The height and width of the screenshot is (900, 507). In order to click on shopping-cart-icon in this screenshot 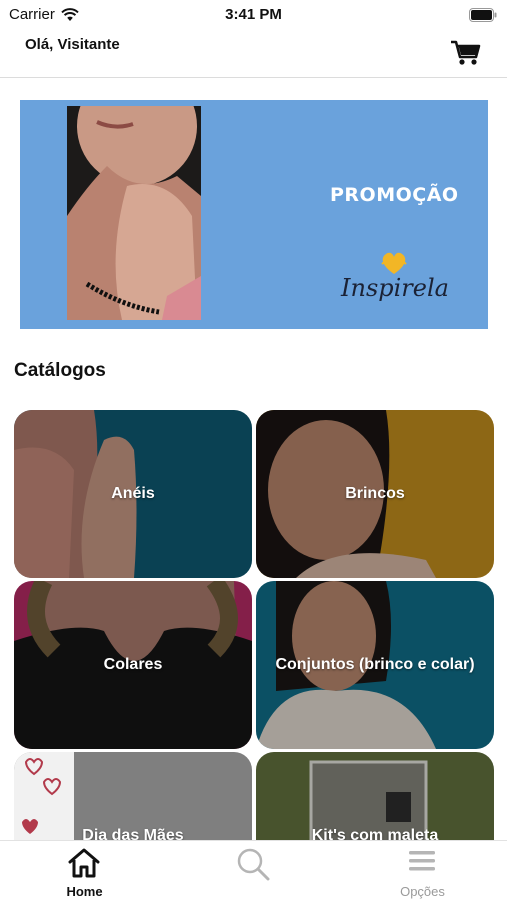, I will do `click(466, 52)`.